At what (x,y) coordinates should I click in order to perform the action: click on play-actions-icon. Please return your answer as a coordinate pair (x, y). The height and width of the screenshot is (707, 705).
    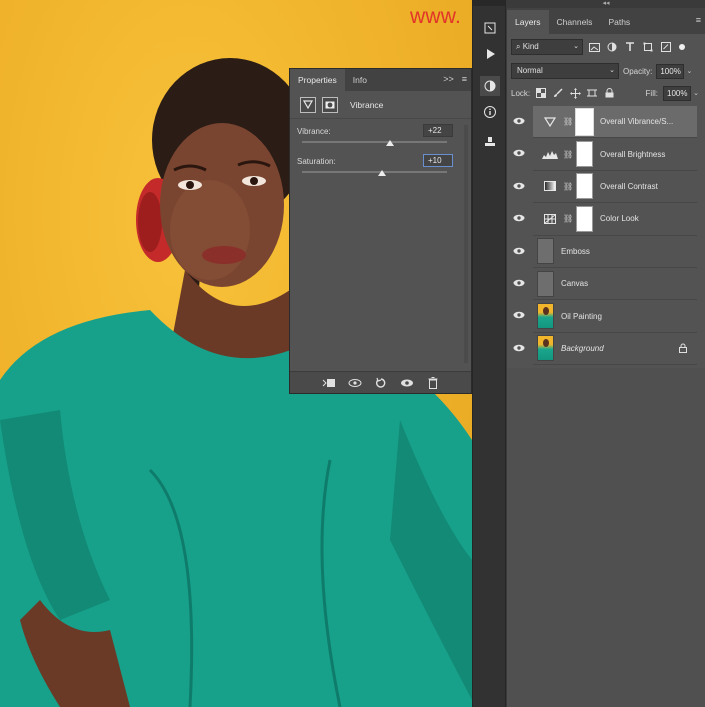
    Looking at the image, I should click on (490, 54).